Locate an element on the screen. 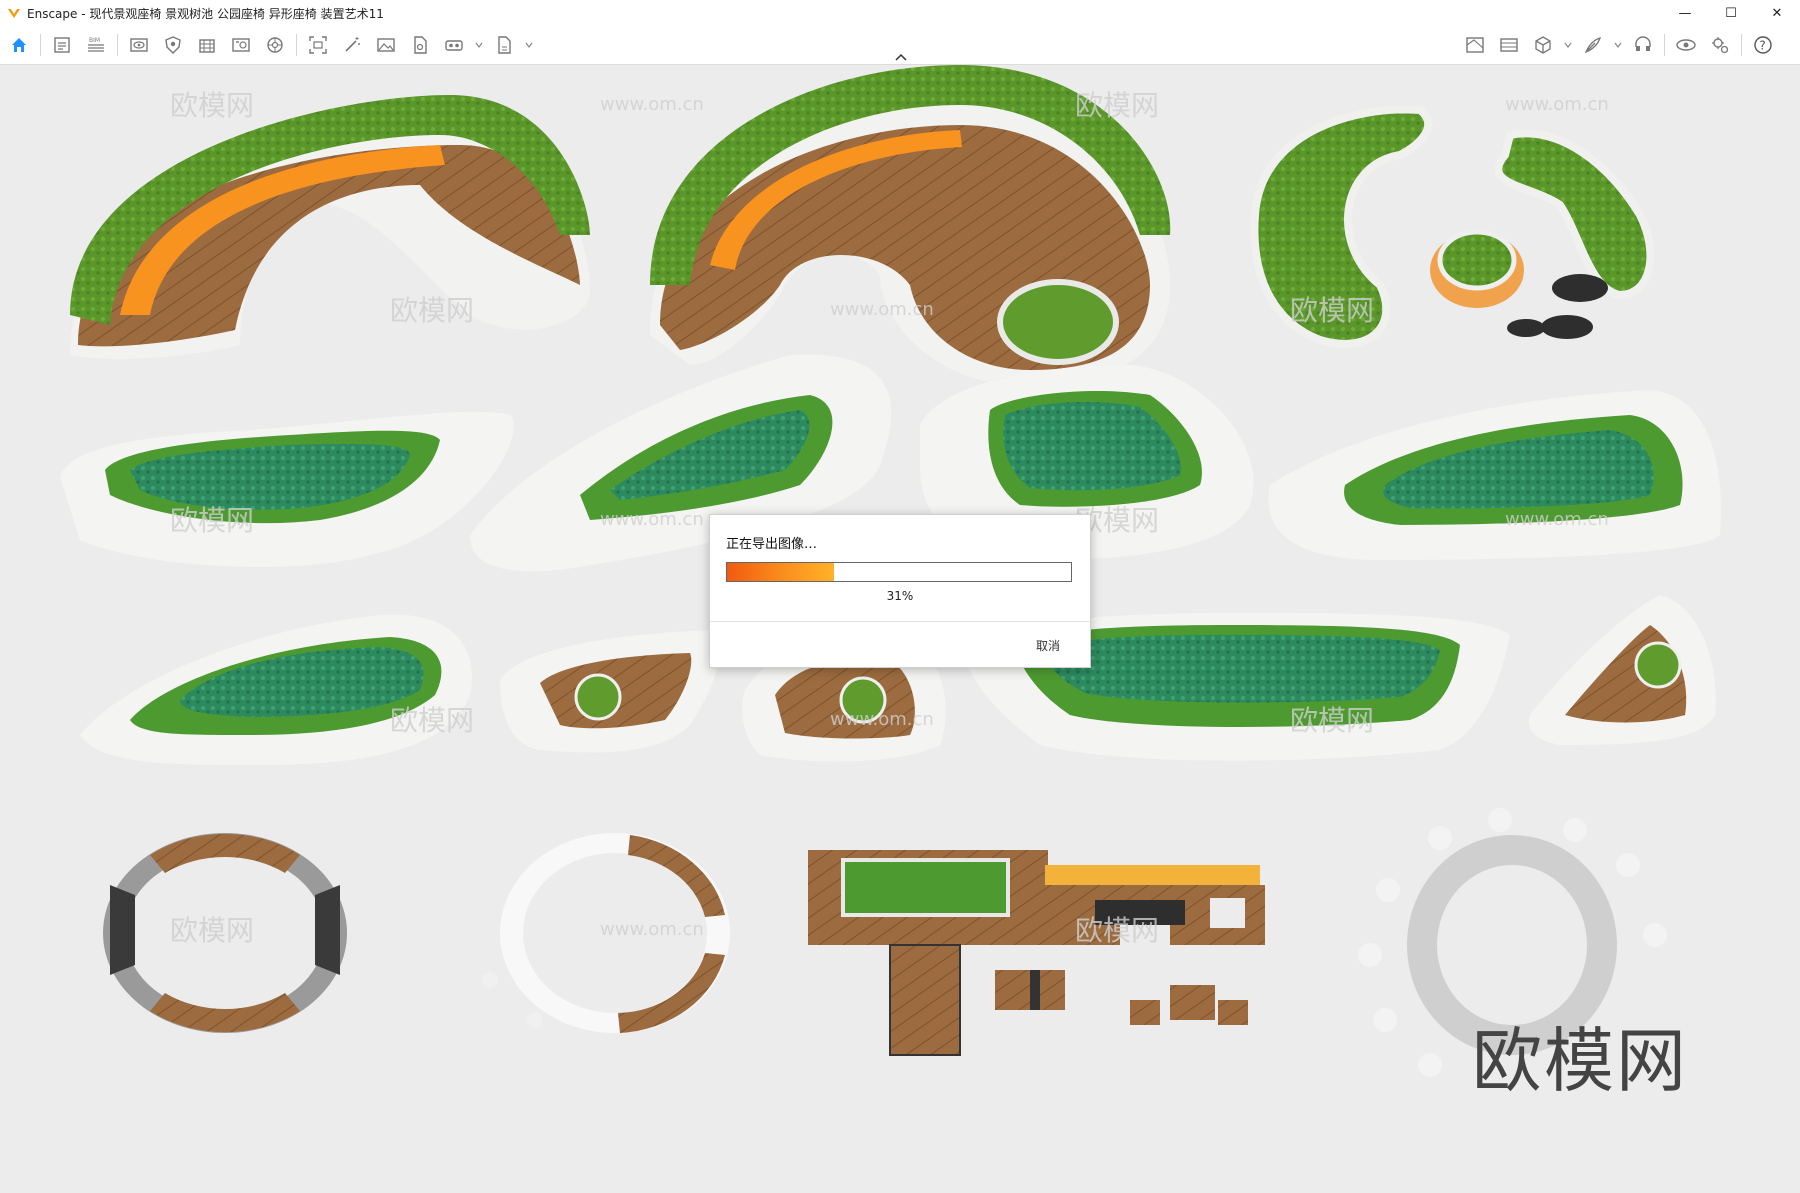 Image resolution: width=1800 pixels, height=1193 pixels. help-label: ? is located at coordinates (1762, 46).